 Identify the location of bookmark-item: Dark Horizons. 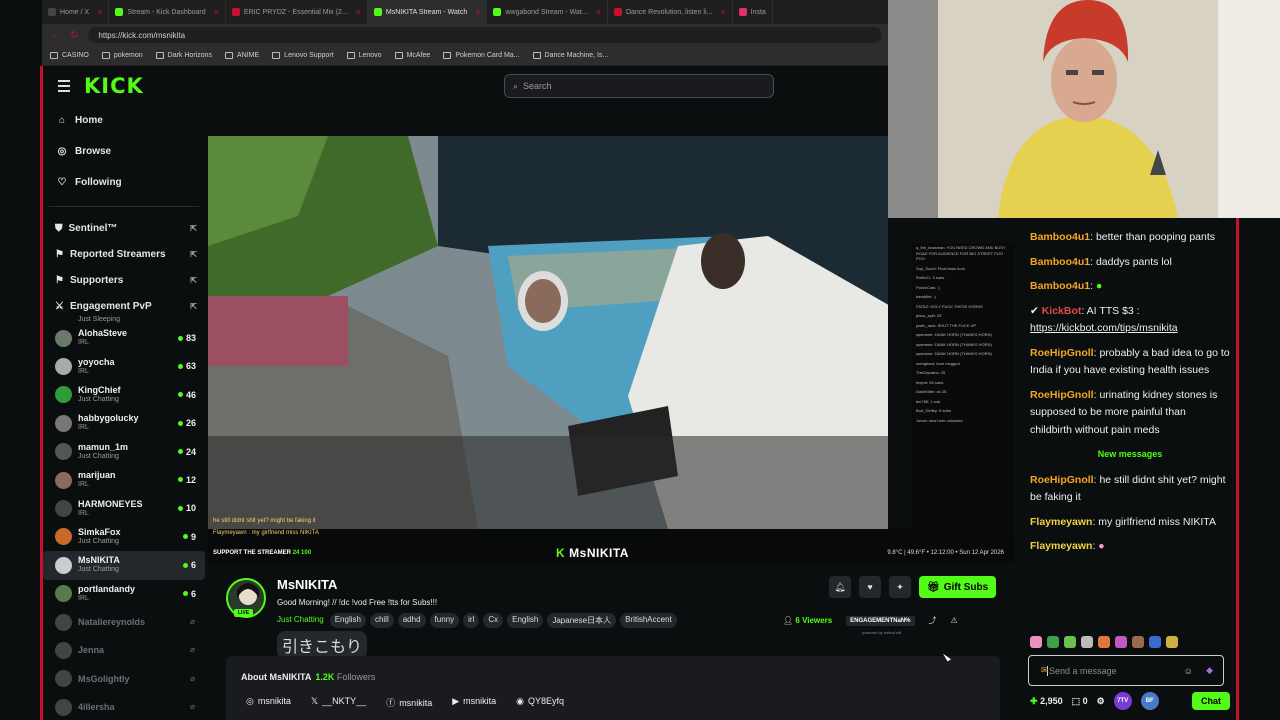
(183, 55).